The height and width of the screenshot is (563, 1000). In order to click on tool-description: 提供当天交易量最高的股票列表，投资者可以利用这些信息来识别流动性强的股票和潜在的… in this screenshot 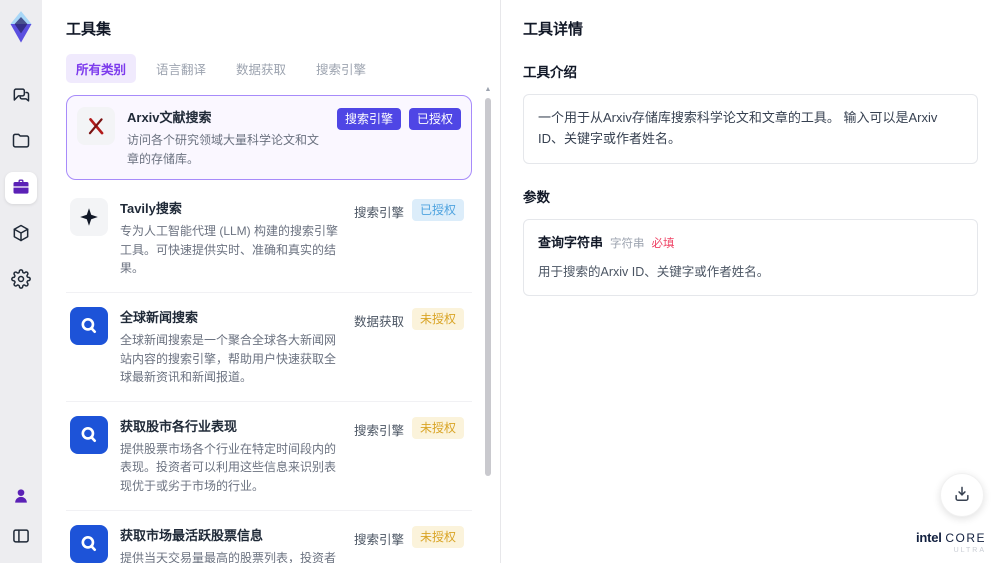, I will do `click(228, 556)`.